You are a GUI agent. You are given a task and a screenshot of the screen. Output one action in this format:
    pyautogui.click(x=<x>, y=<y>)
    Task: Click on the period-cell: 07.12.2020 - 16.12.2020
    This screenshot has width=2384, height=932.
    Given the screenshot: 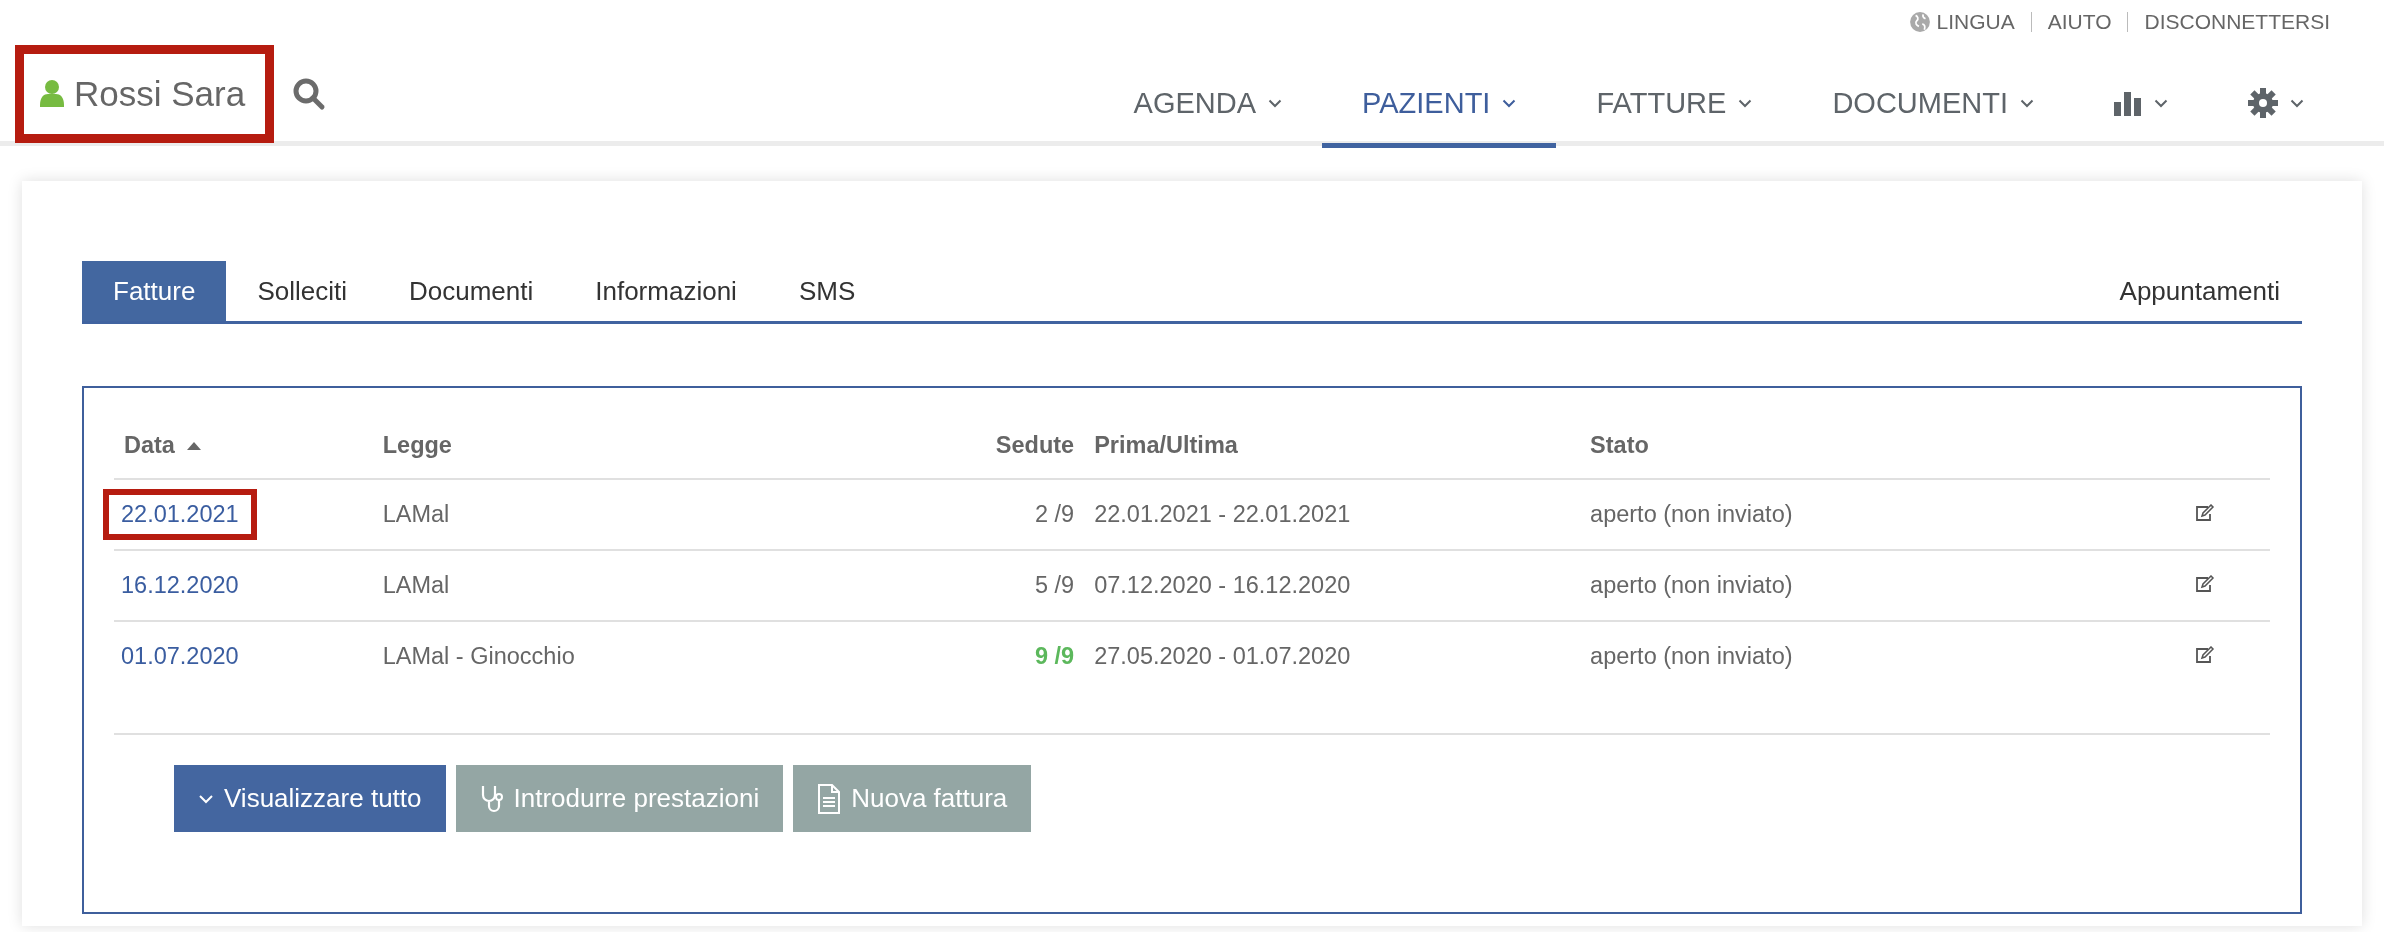 What is the action you would take?
    pyautogui.click(x=1222, y=585)
    